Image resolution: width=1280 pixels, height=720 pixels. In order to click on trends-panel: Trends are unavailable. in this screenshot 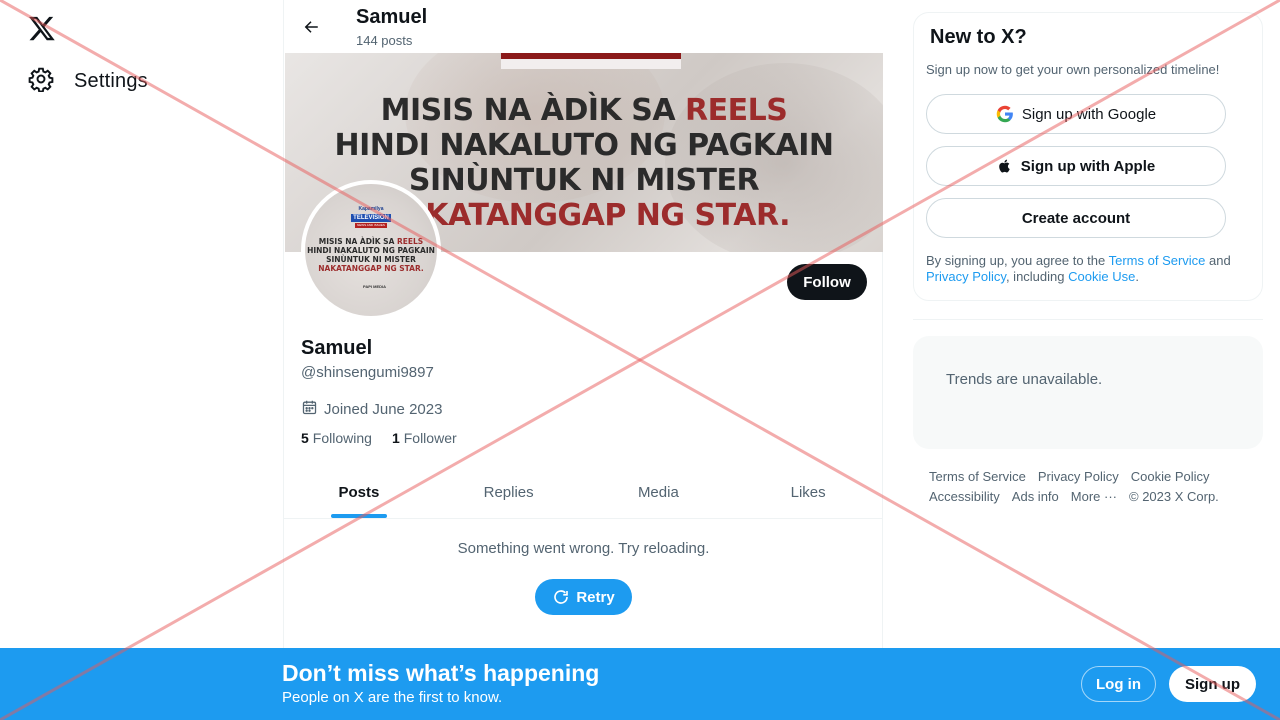, I will do `click(1088, 392)`.